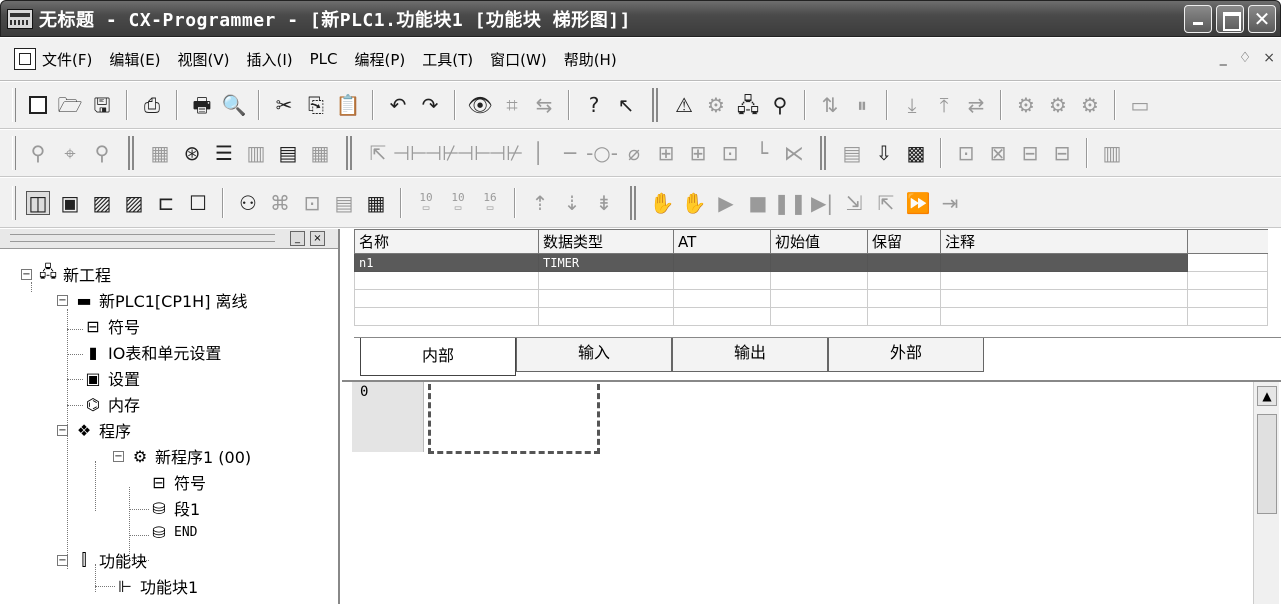  I want to click on scan-run-icon: ⇥, so click(950, 203).